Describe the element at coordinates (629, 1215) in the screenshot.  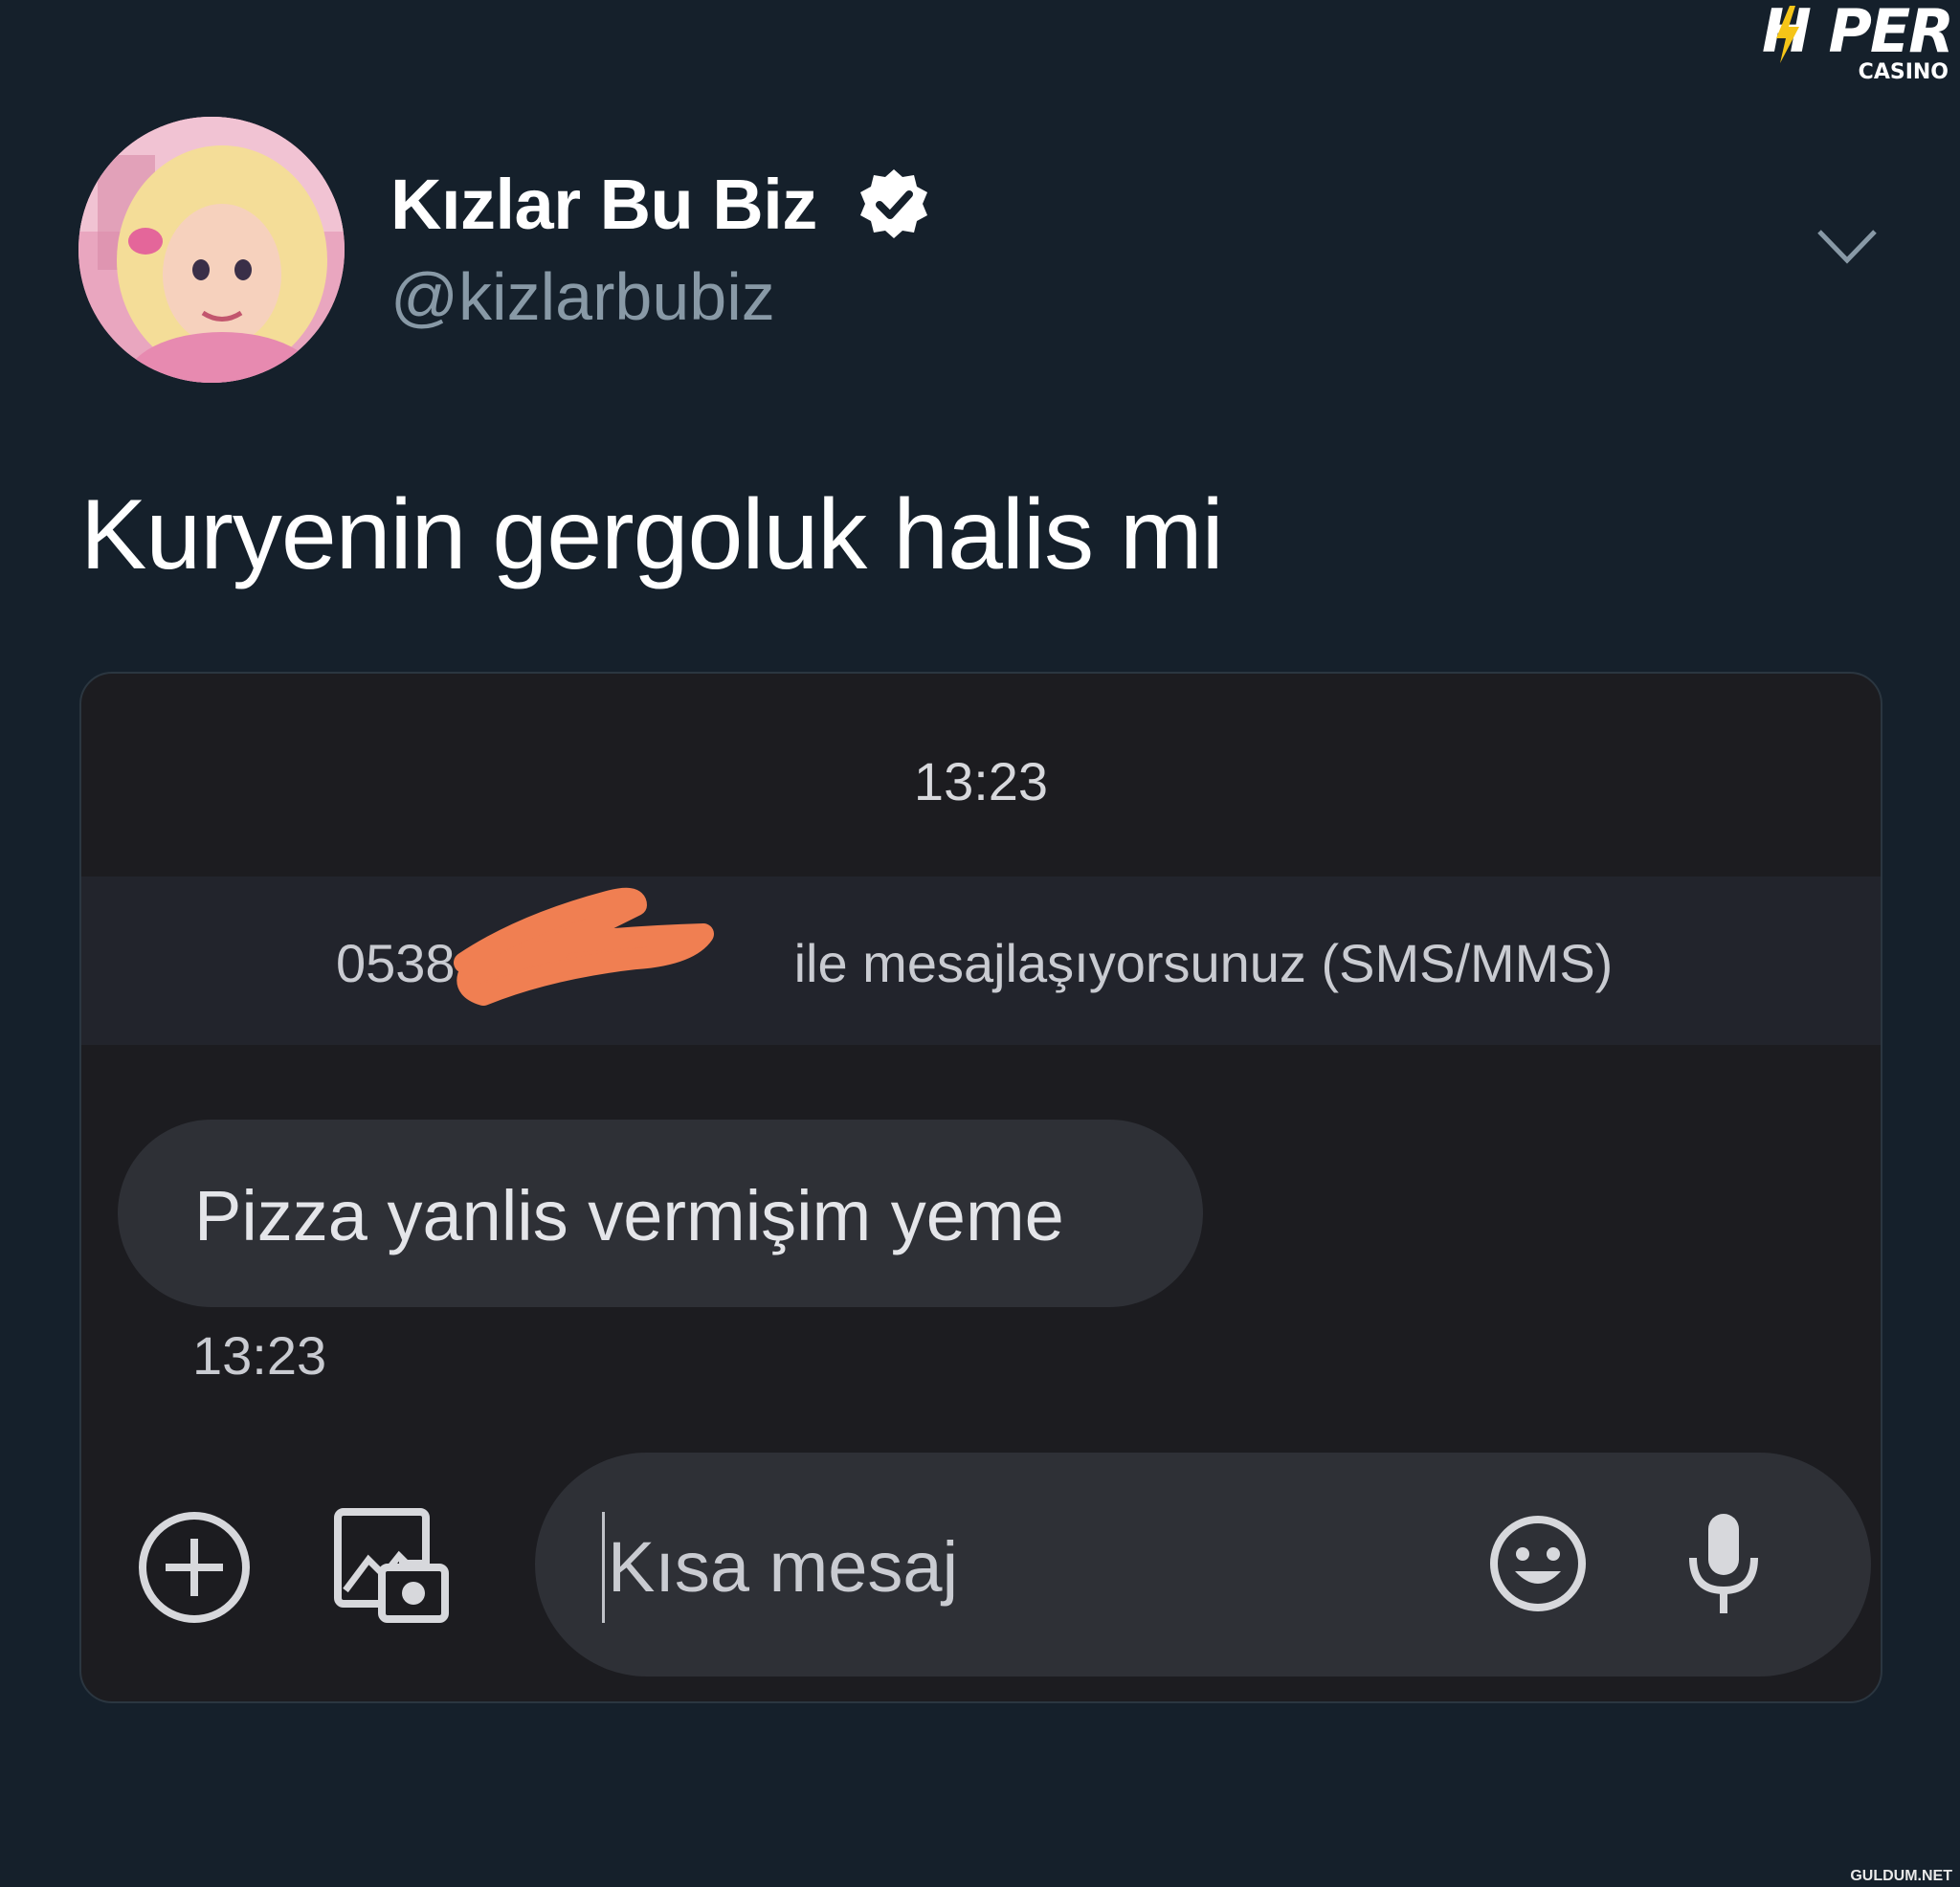
I see `message-text: Pizza yanlis vermişim yeme` at that location.